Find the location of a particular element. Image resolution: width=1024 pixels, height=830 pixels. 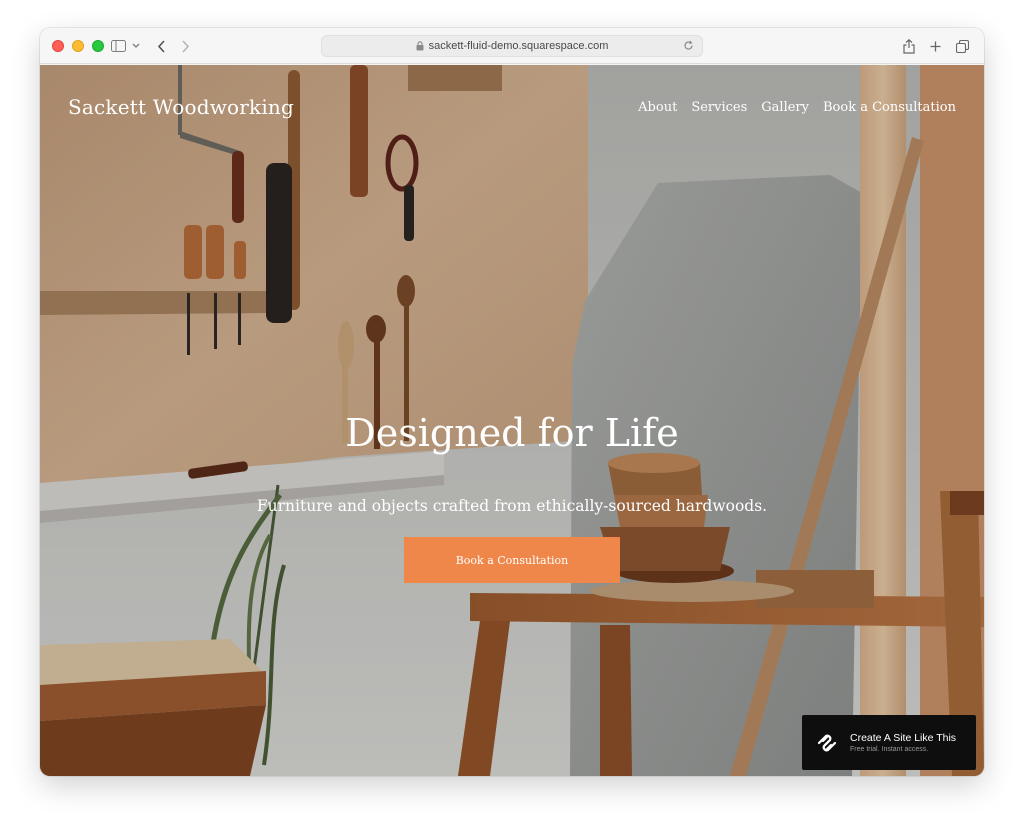

tab-overview-icon is located at coordinates (962, 46).